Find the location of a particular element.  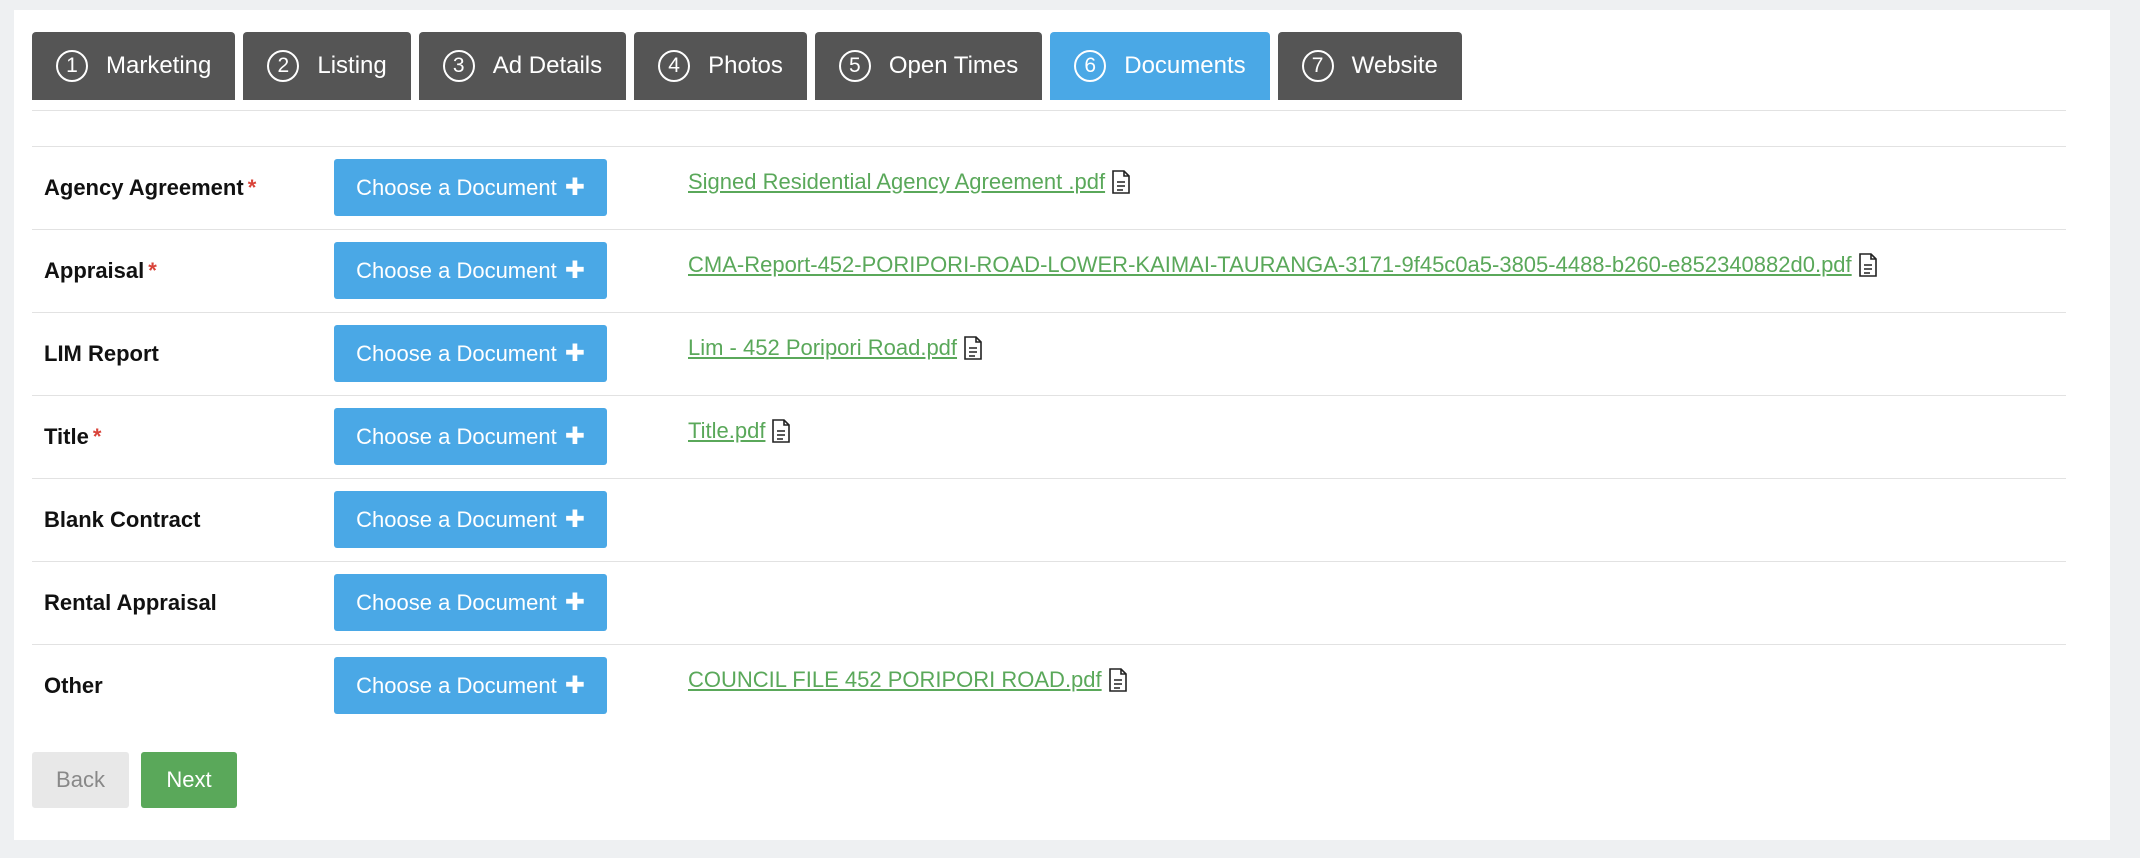

row-label: Title * is located at coordinates (72, 437).